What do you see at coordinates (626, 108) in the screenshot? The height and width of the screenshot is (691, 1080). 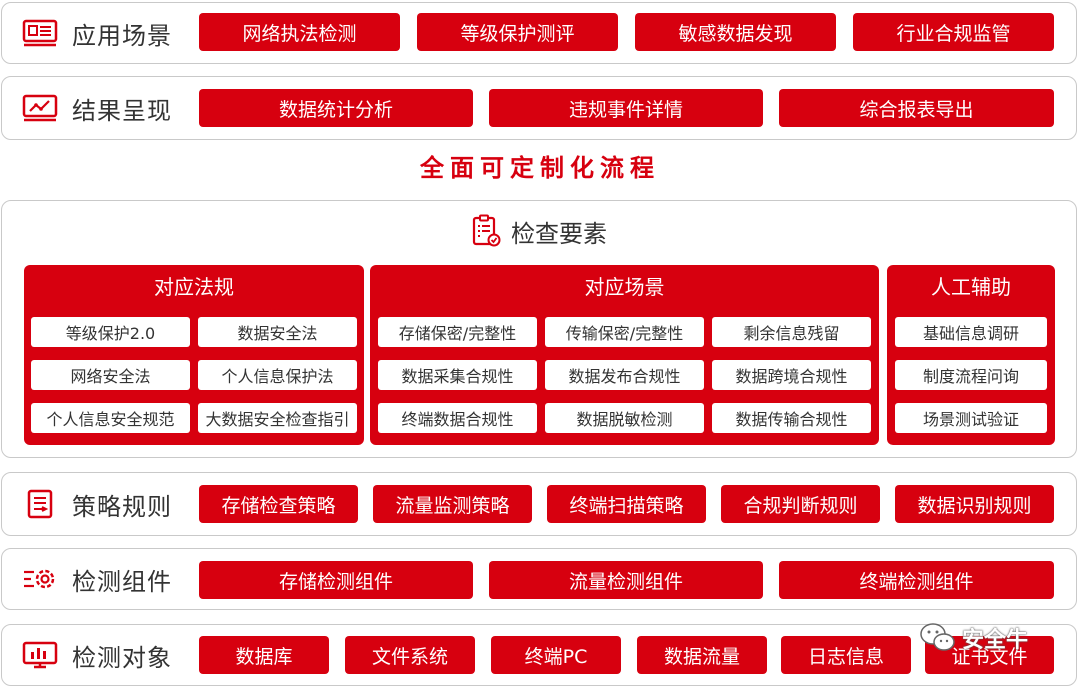 I see `button-violation-details: 违规事件详情` at bounding box center [626, 108].